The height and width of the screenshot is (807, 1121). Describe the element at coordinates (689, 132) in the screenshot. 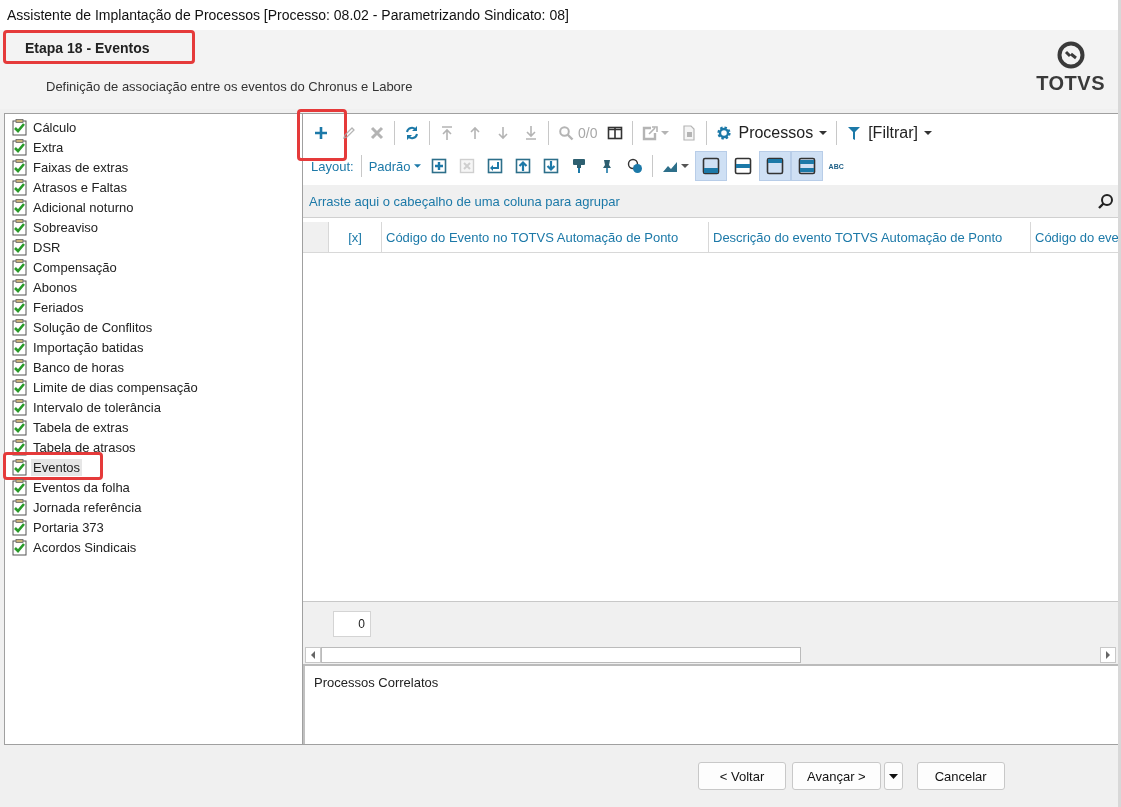

I see `document-icon` at that location.